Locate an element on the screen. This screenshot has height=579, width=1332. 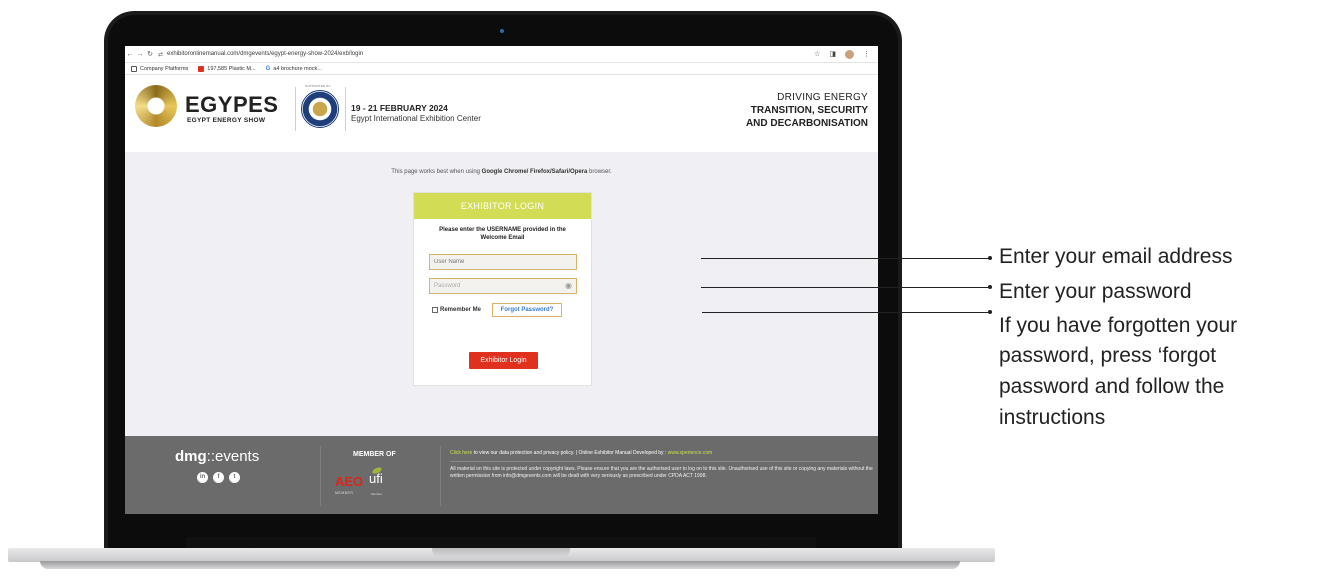
folder-icon is located at coordinates (134, 68).